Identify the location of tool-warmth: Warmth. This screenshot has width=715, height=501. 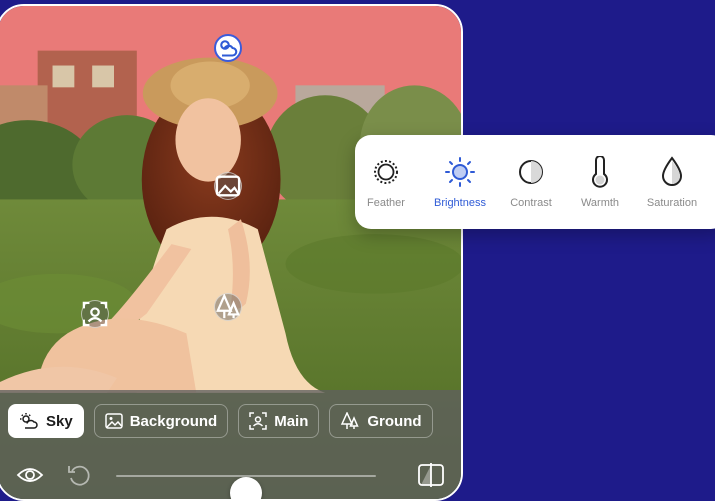
(600, 182).